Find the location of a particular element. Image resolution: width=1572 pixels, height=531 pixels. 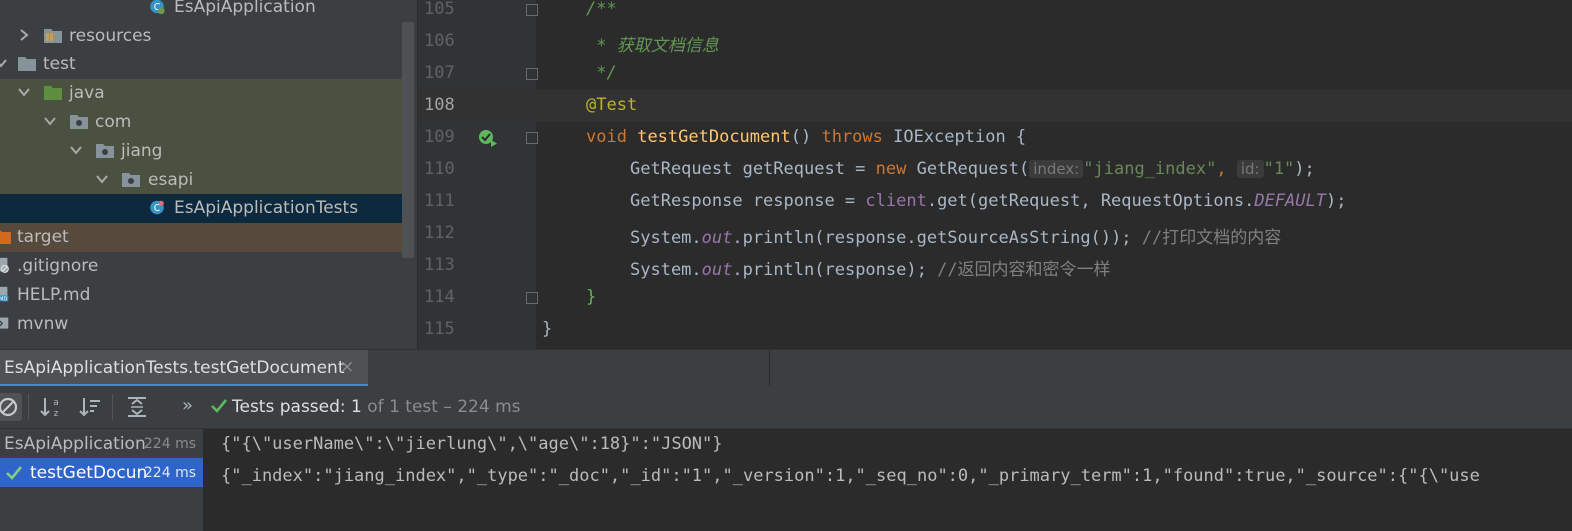

test-name: EsApiApplication is located at coordinates (75, 444).